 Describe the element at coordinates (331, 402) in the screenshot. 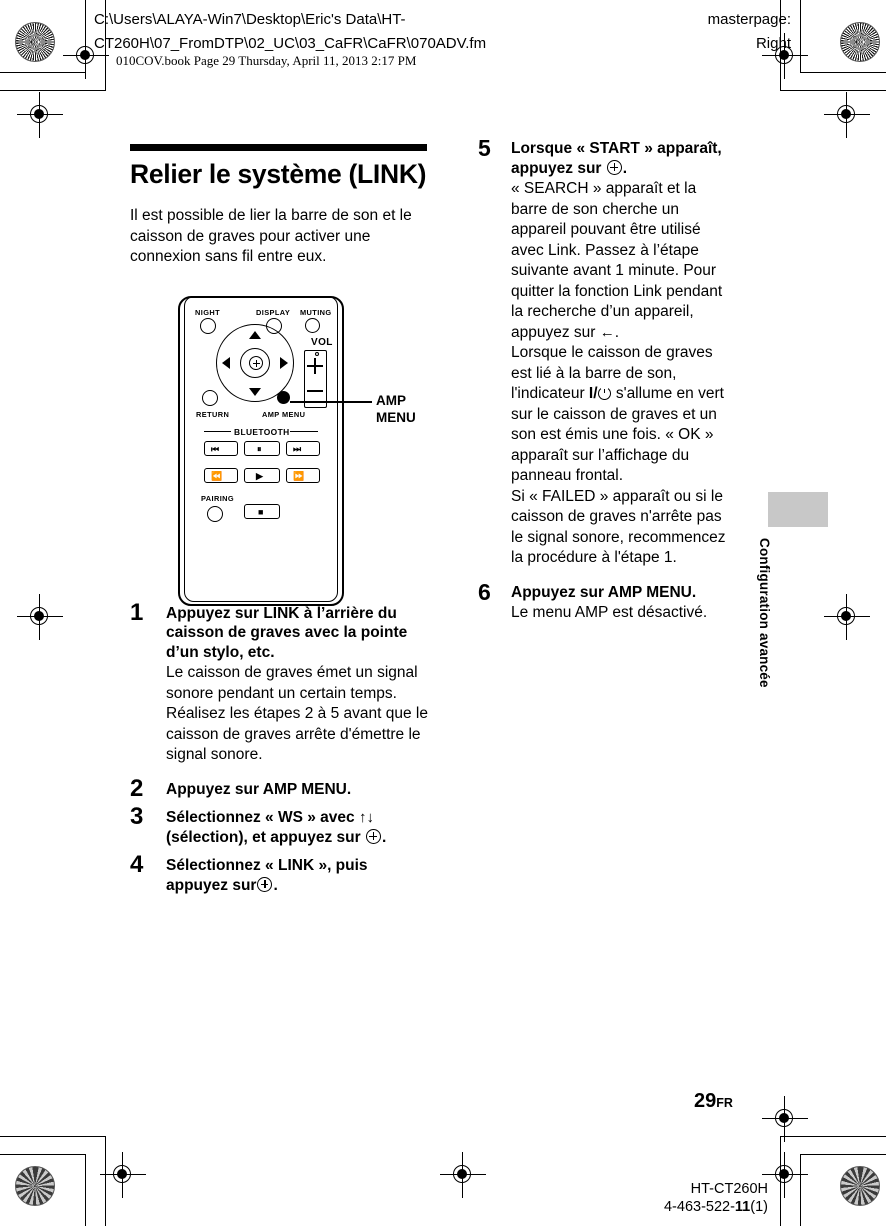

I see `callout-leader-line` at that location.